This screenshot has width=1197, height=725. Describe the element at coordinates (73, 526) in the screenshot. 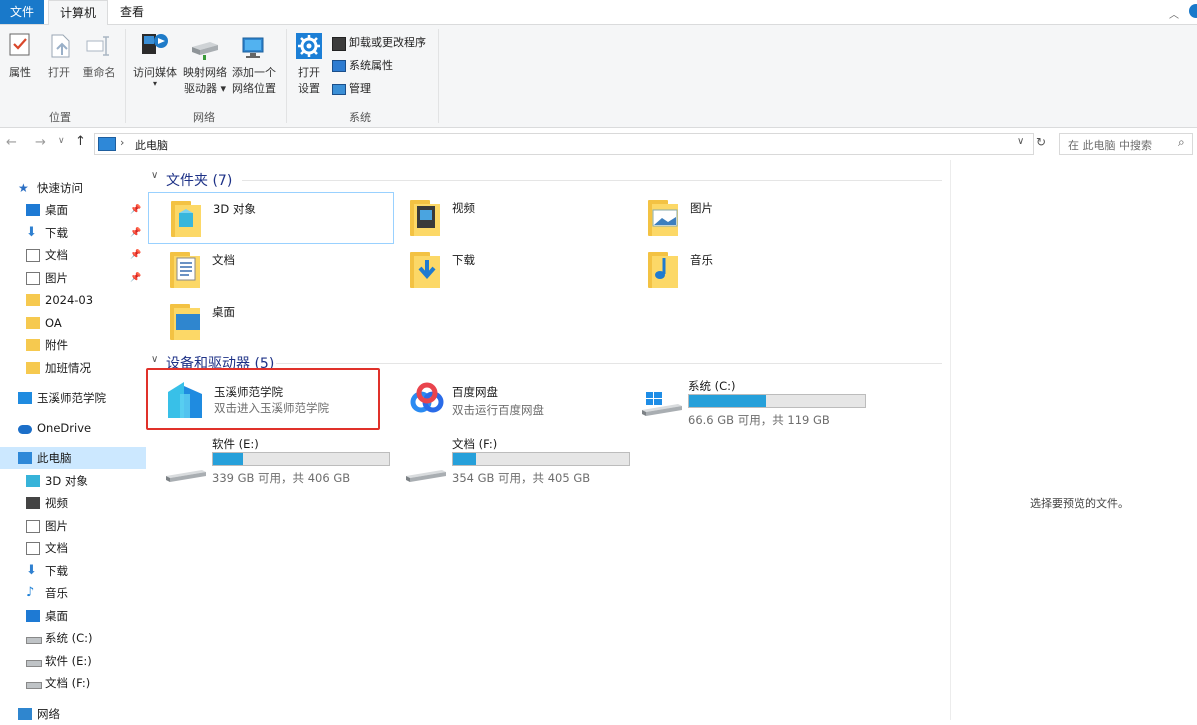

I see `sidebar-item: 图片` at that location.